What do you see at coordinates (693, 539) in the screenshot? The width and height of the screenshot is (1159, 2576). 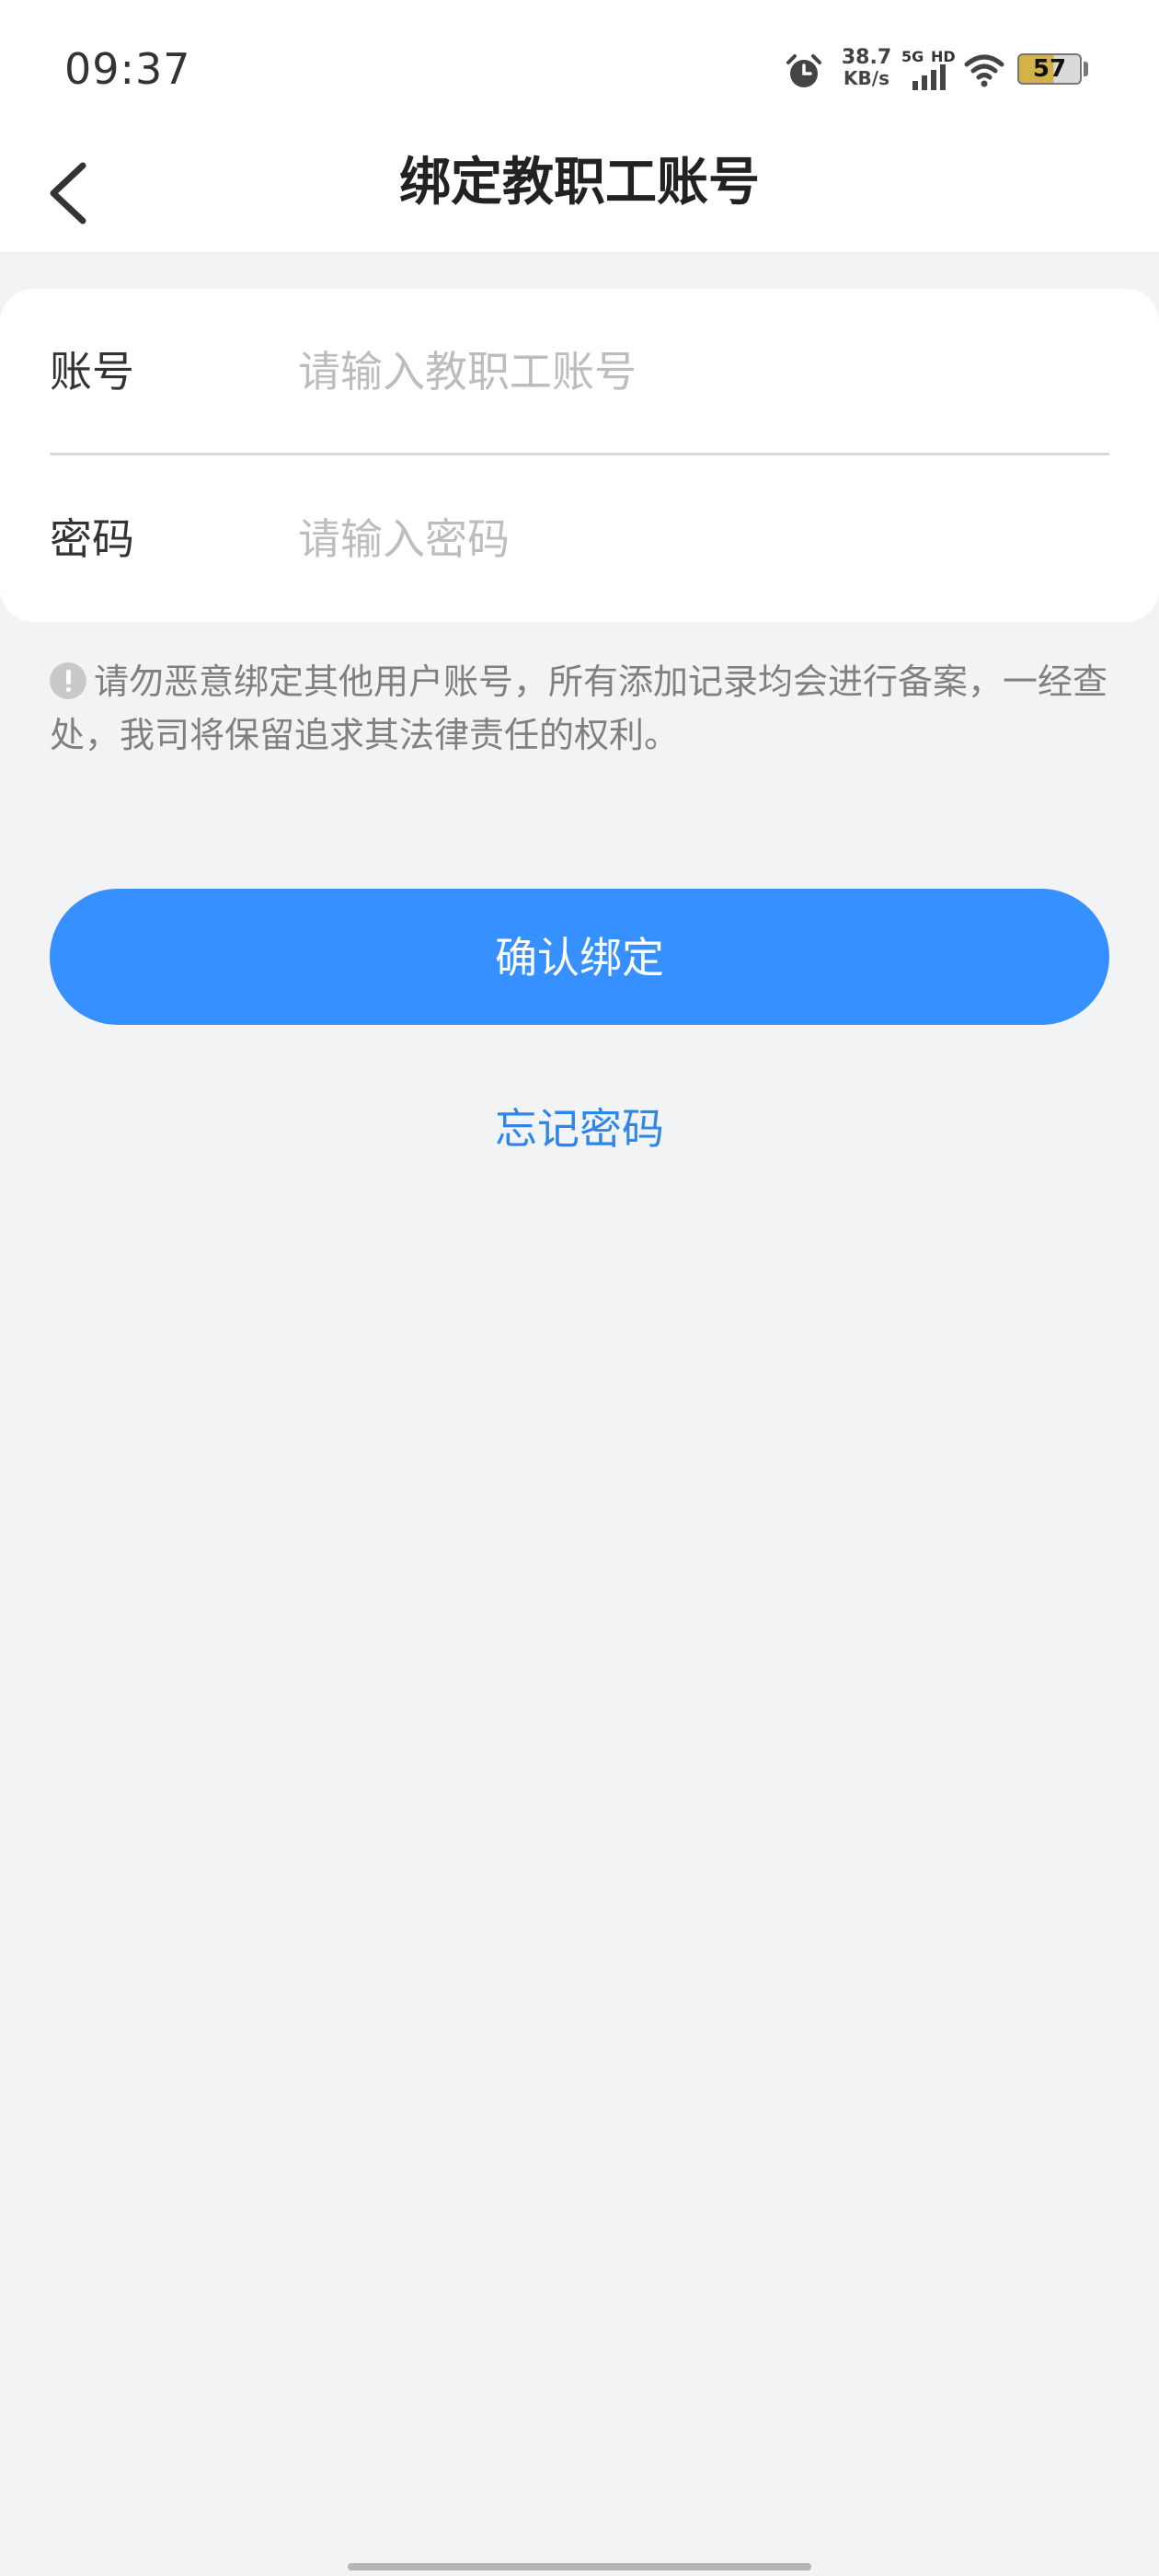 I see `password-input` at bounding box center [693, 539].